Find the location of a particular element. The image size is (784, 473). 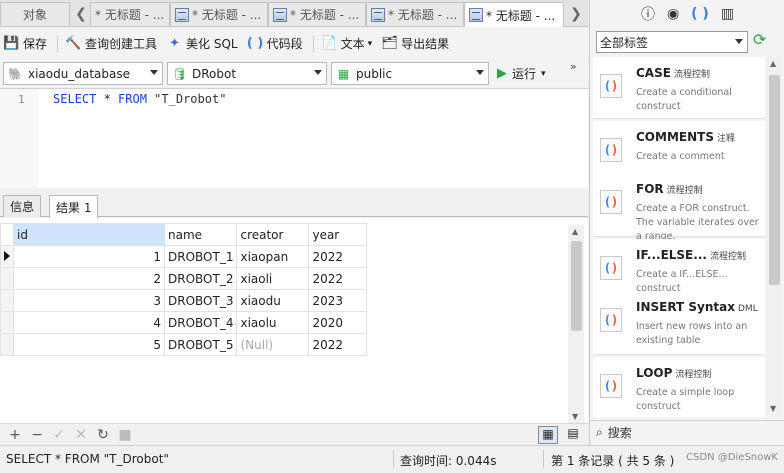

chevron-left-icon: ❮ is located at coordinates (81, 14).